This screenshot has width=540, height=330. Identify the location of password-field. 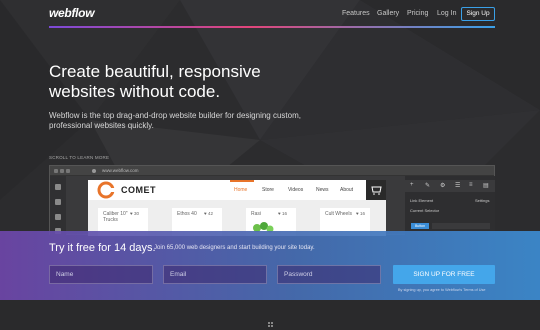
(329, 274).